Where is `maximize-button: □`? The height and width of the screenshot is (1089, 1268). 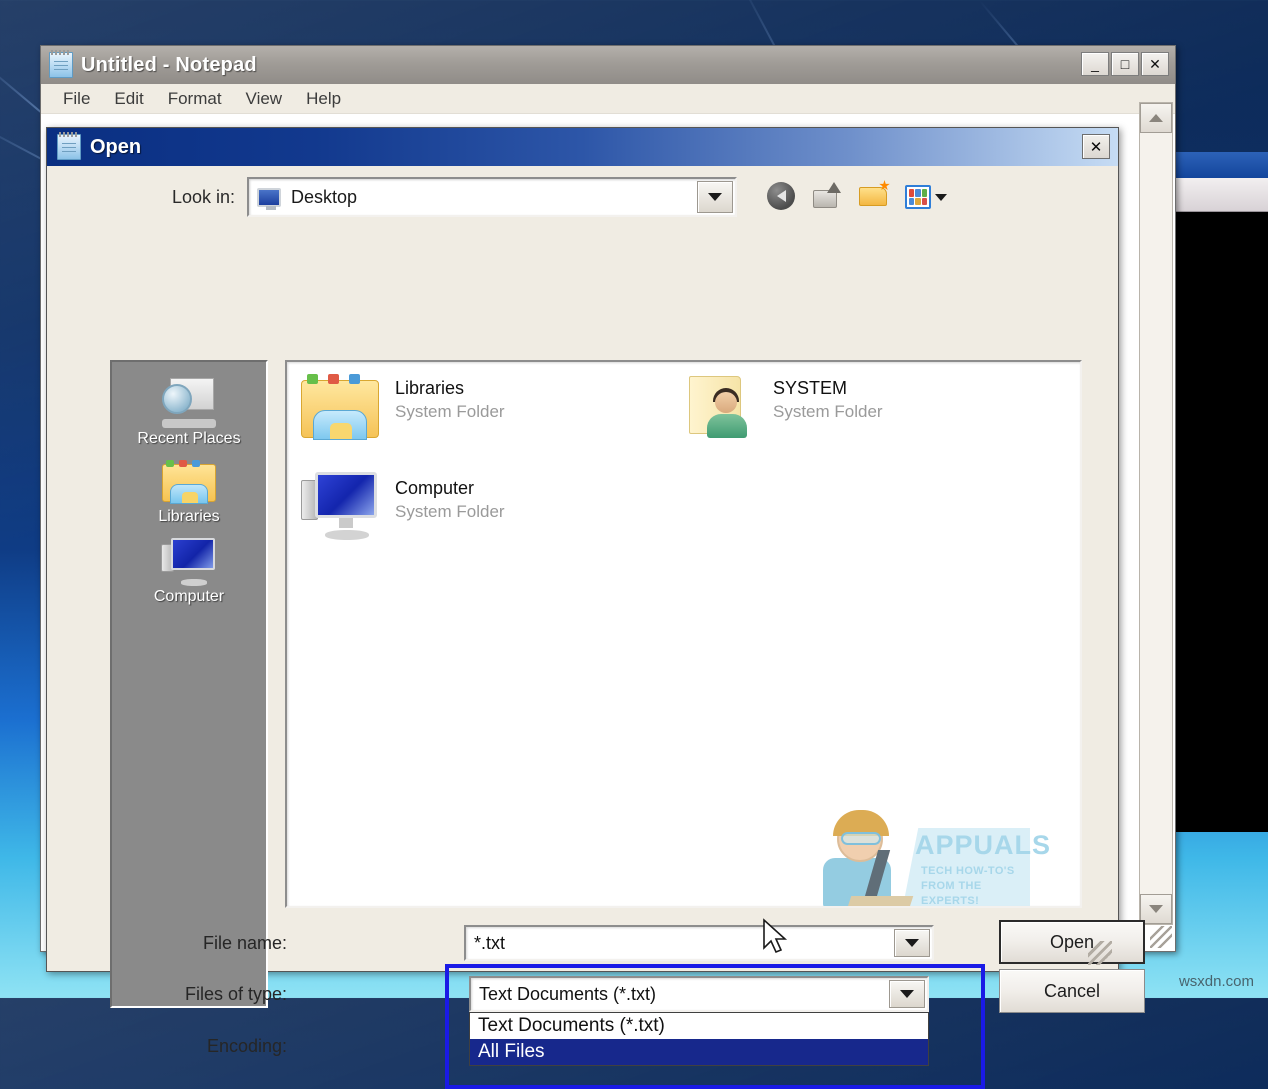
maximize-button: □ is located at coordinates (1125, 64).